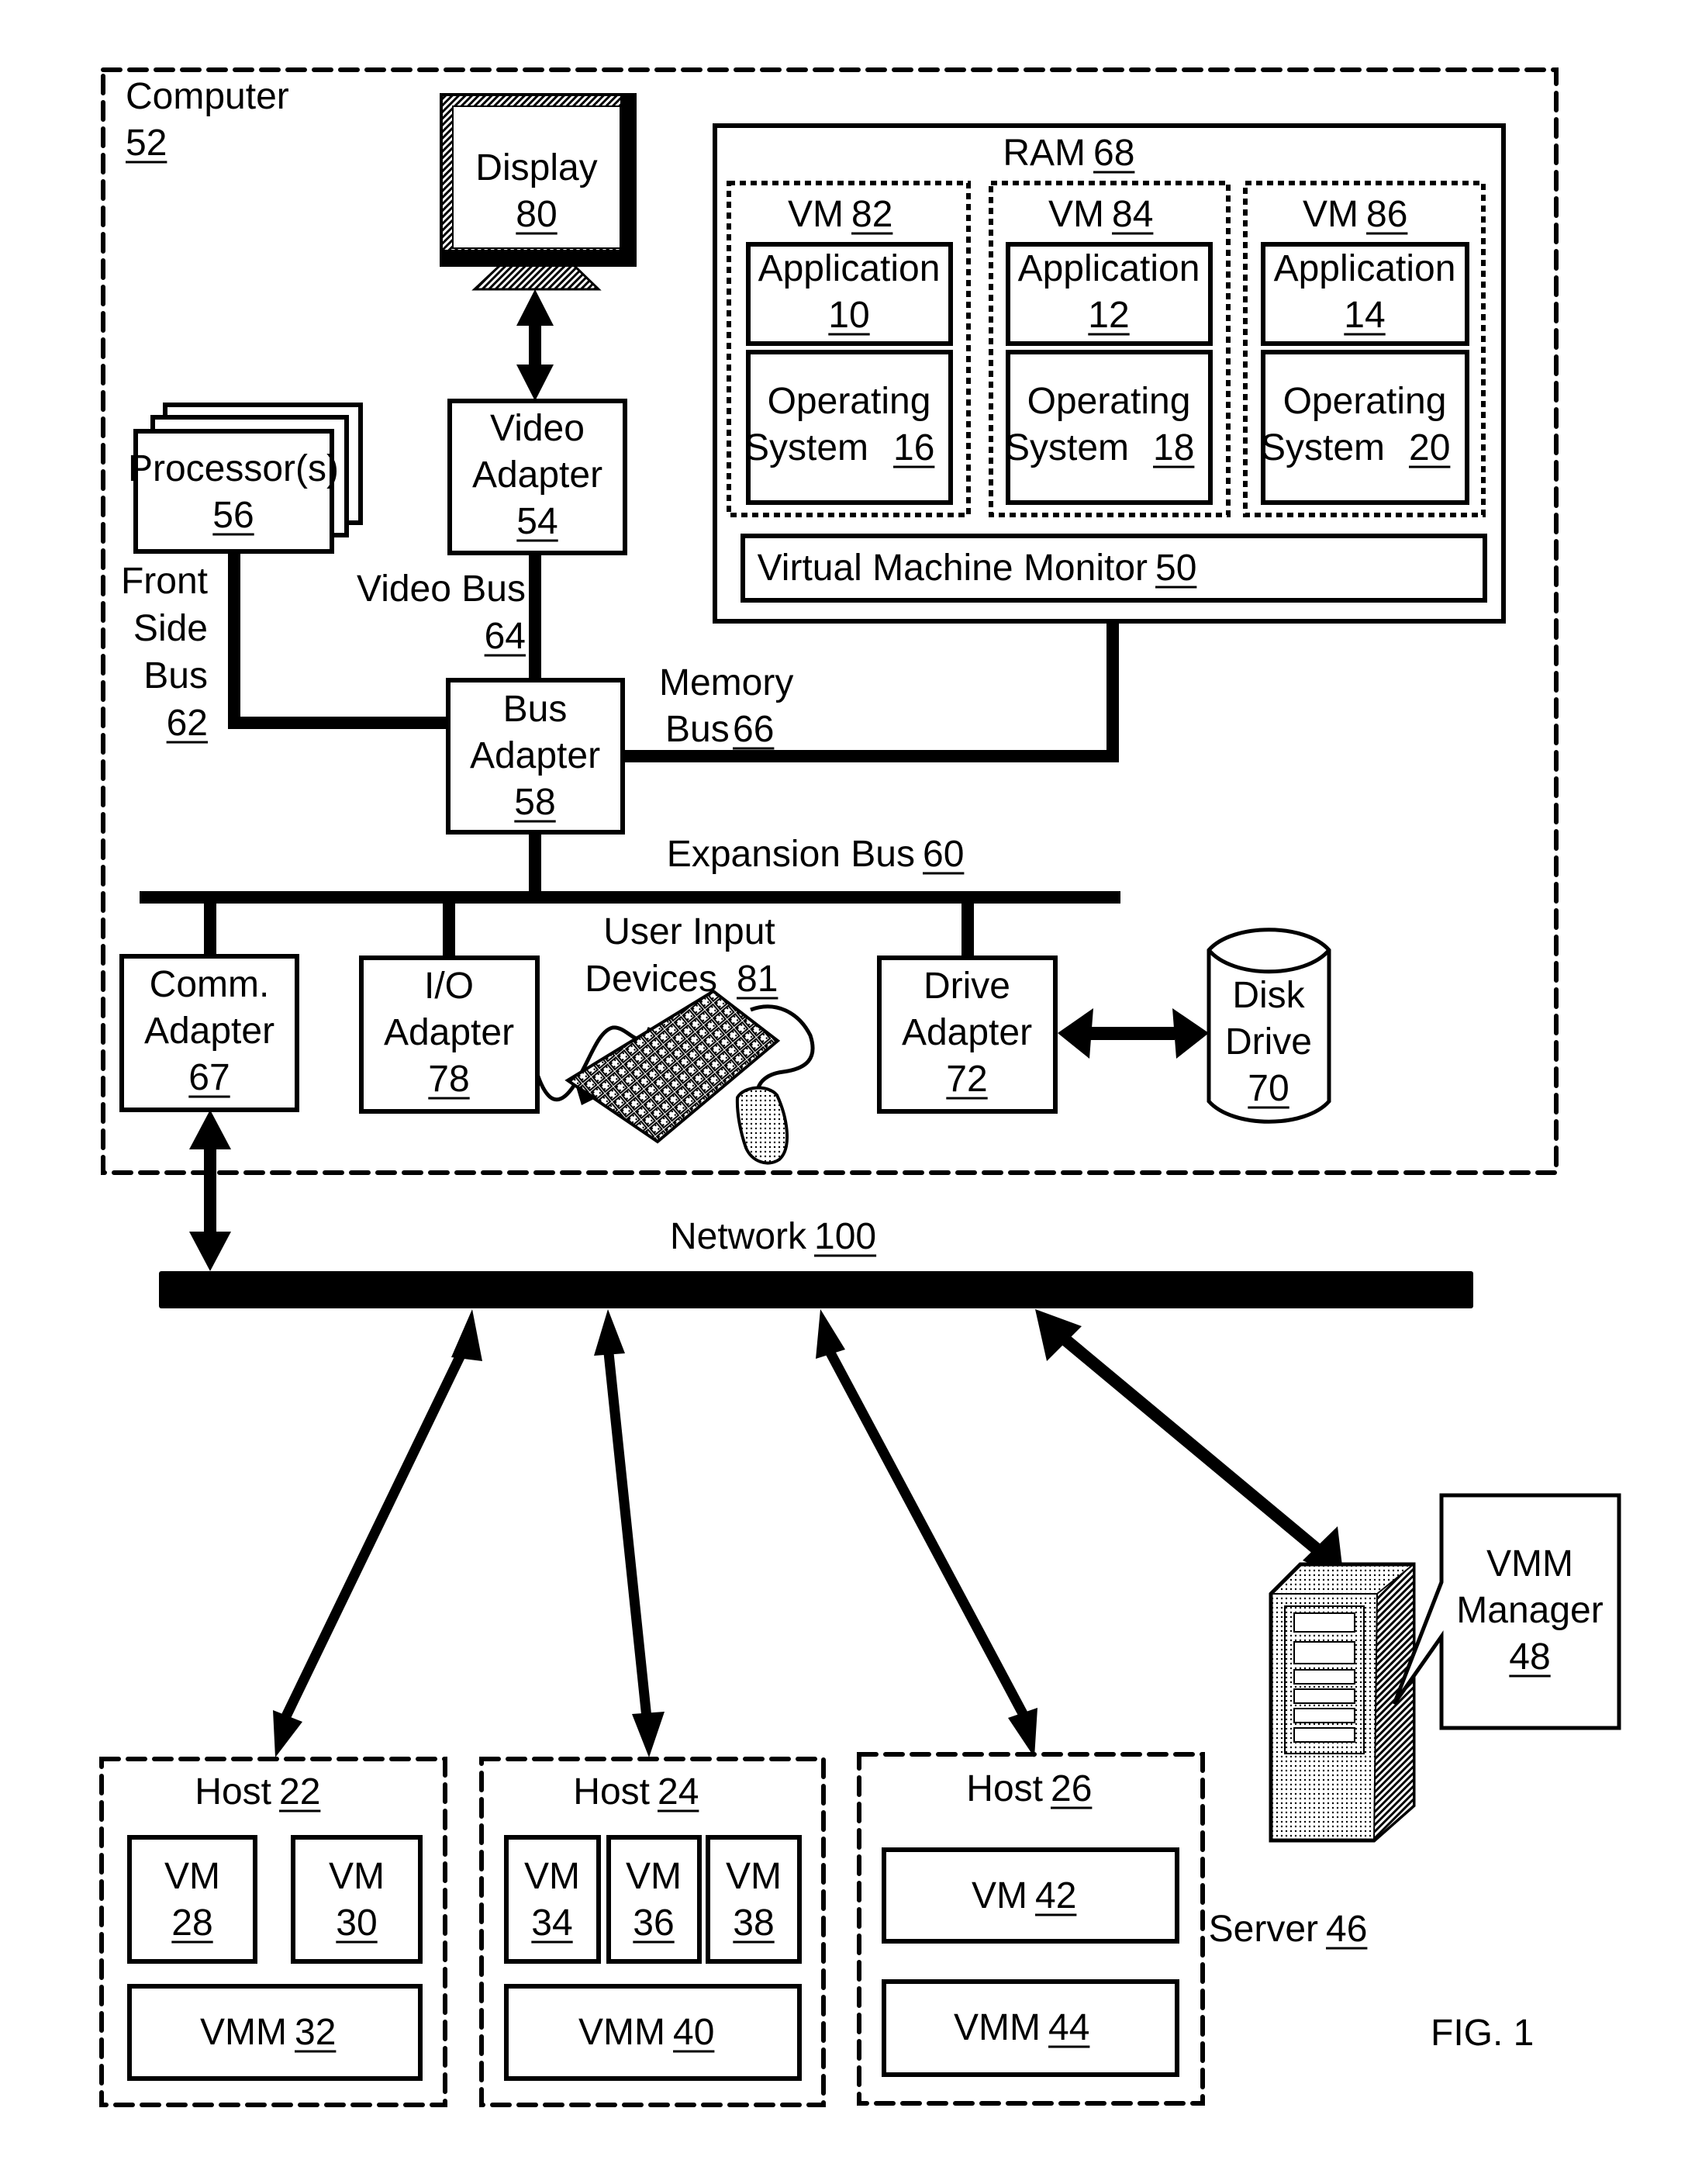  I want to click on host-vm-ref: 36, so click(654, 1923).